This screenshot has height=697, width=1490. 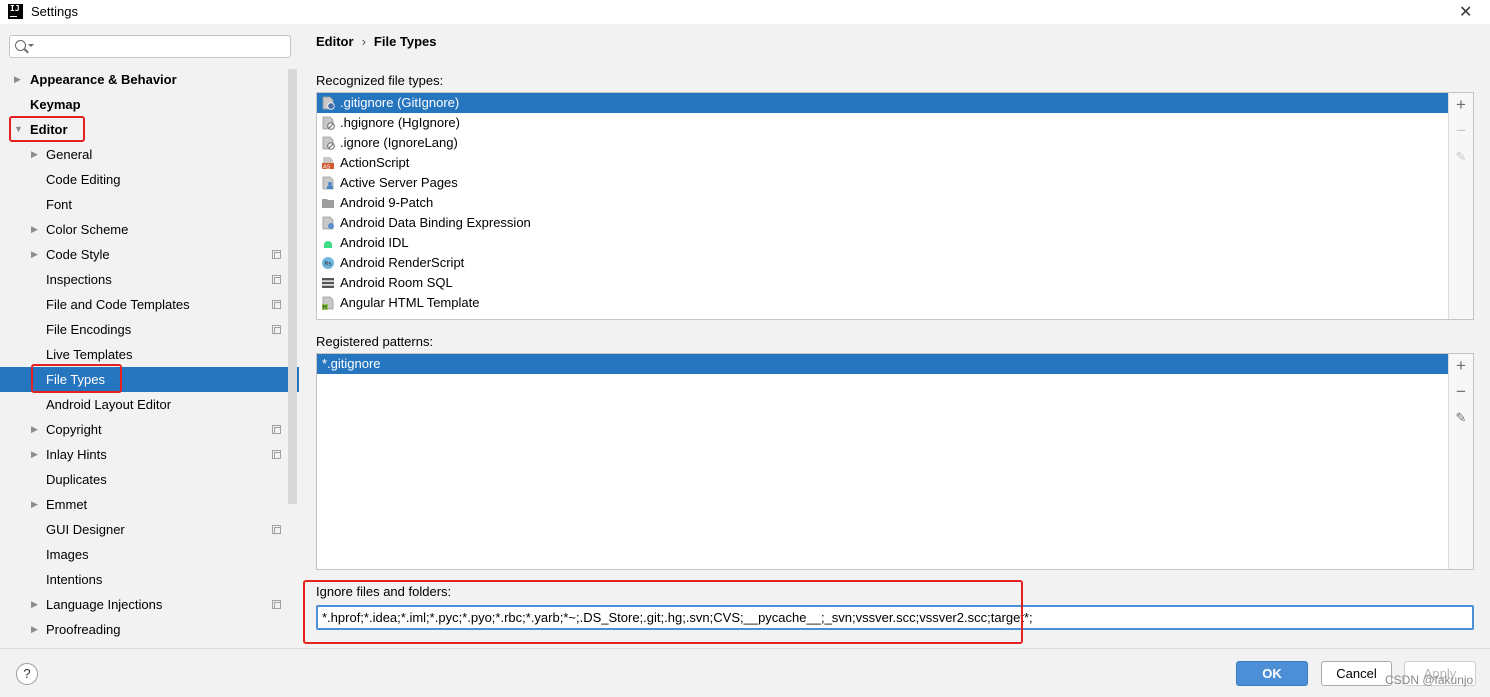 What do you see at coordinates (883, 223) in the screenshot?
I see `file-type-row: Android Data Binding Expression` at bounding box center [883, 223].